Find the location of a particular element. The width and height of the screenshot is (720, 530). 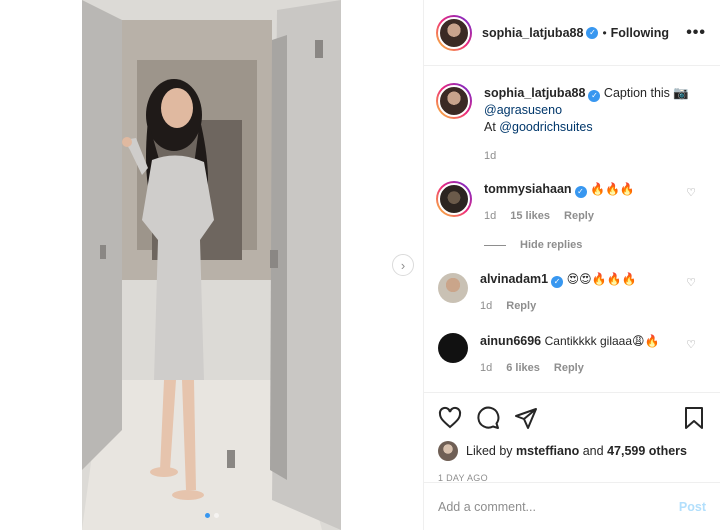

more-options-icon: ••• is located at coordinates (696, 33).